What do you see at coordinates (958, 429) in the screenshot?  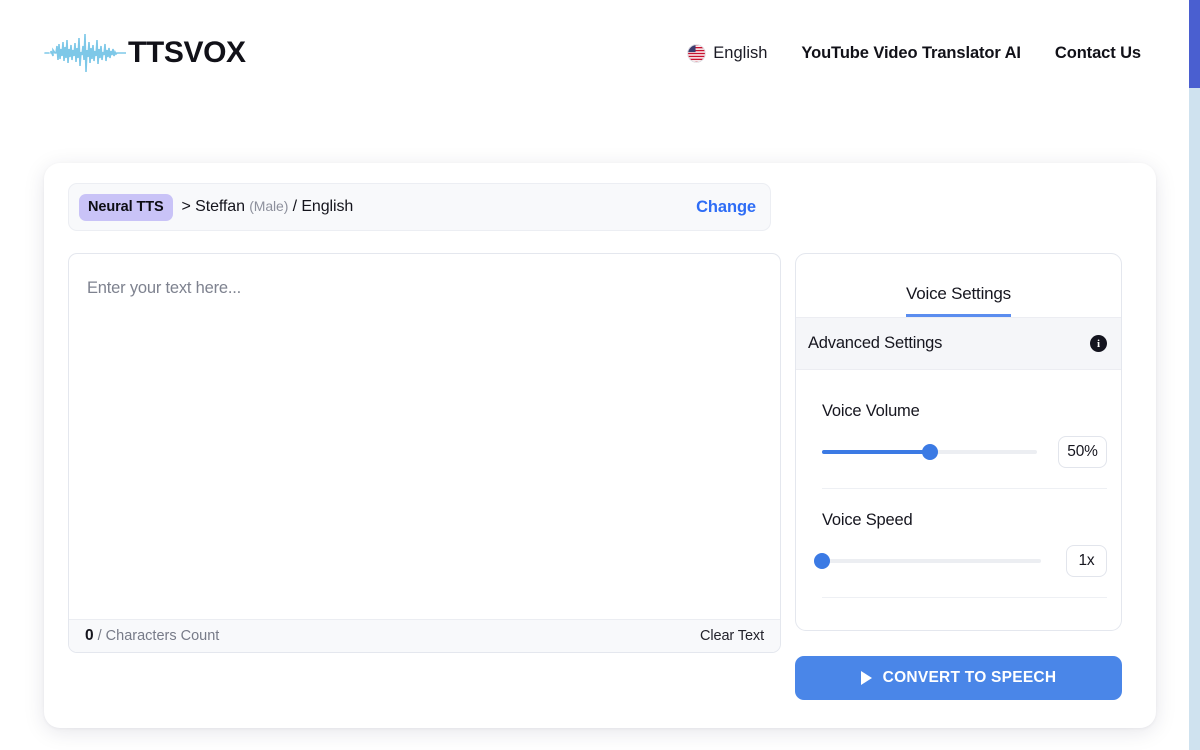 I see `voice-volume-group: Voice Volume 50%` at bounding box center [958, 429].